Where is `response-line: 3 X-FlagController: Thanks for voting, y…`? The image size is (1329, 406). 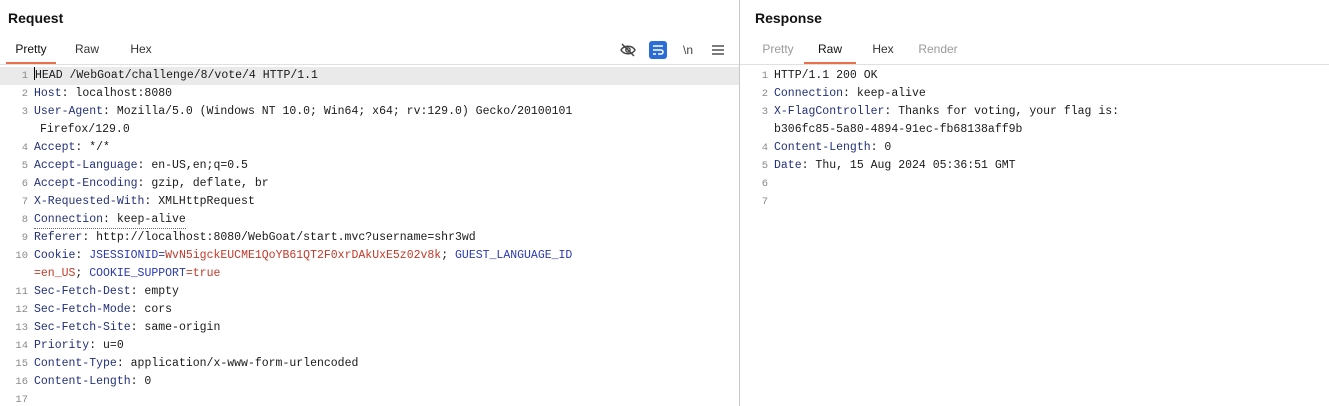
response-line: 3 X-FlagController: Thanks for voting, y… is located at coordinates (1034, 112).